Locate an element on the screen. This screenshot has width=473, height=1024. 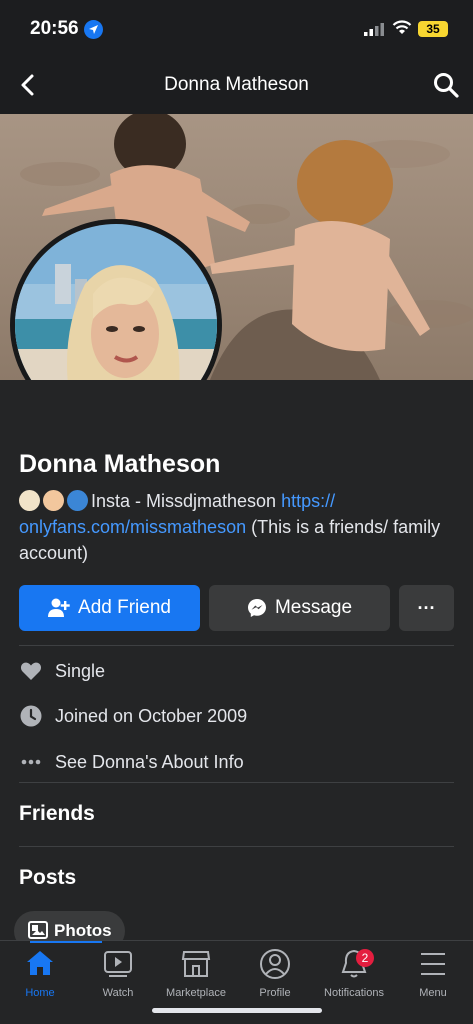
tab-watch: Watch is located at coordinates (118, 973).